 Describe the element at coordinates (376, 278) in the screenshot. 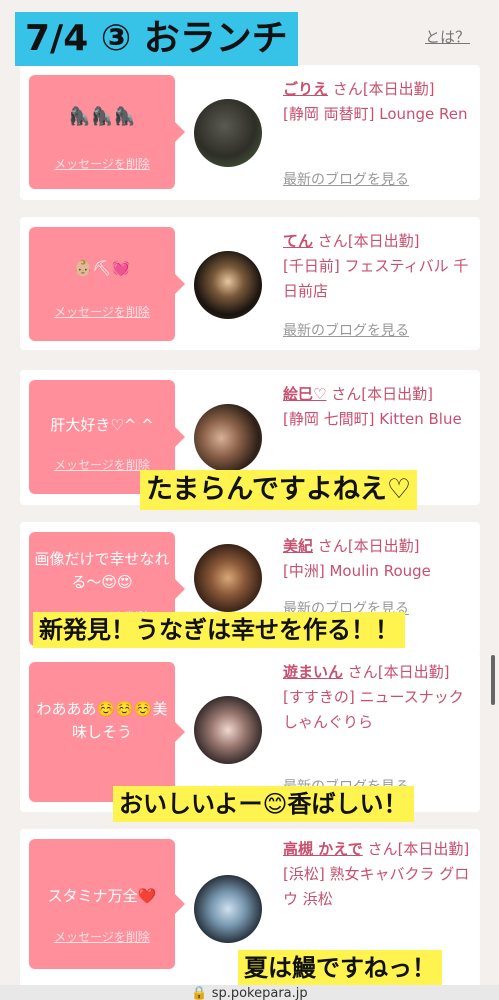

I see `shop-name: [千日前] フェスティバル 千日前店` at that location.